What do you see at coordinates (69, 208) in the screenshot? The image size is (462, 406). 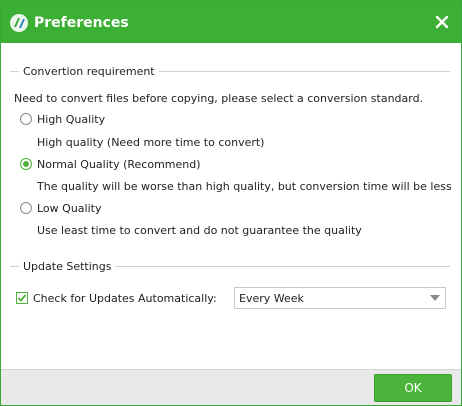 I see `radio-low-quality-label: Low Quality` at bounding box center [69, 208].